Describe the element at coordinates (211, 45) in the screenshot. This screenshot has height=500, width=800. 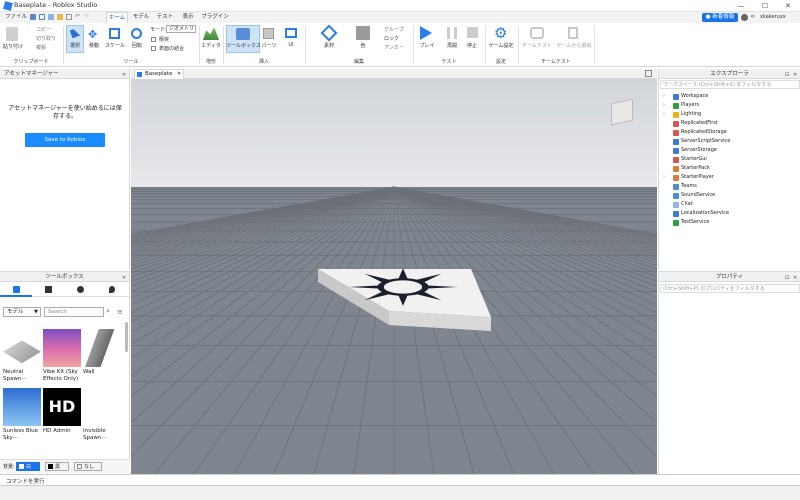
I see `terrain-editor-label: エディタ` at that location.